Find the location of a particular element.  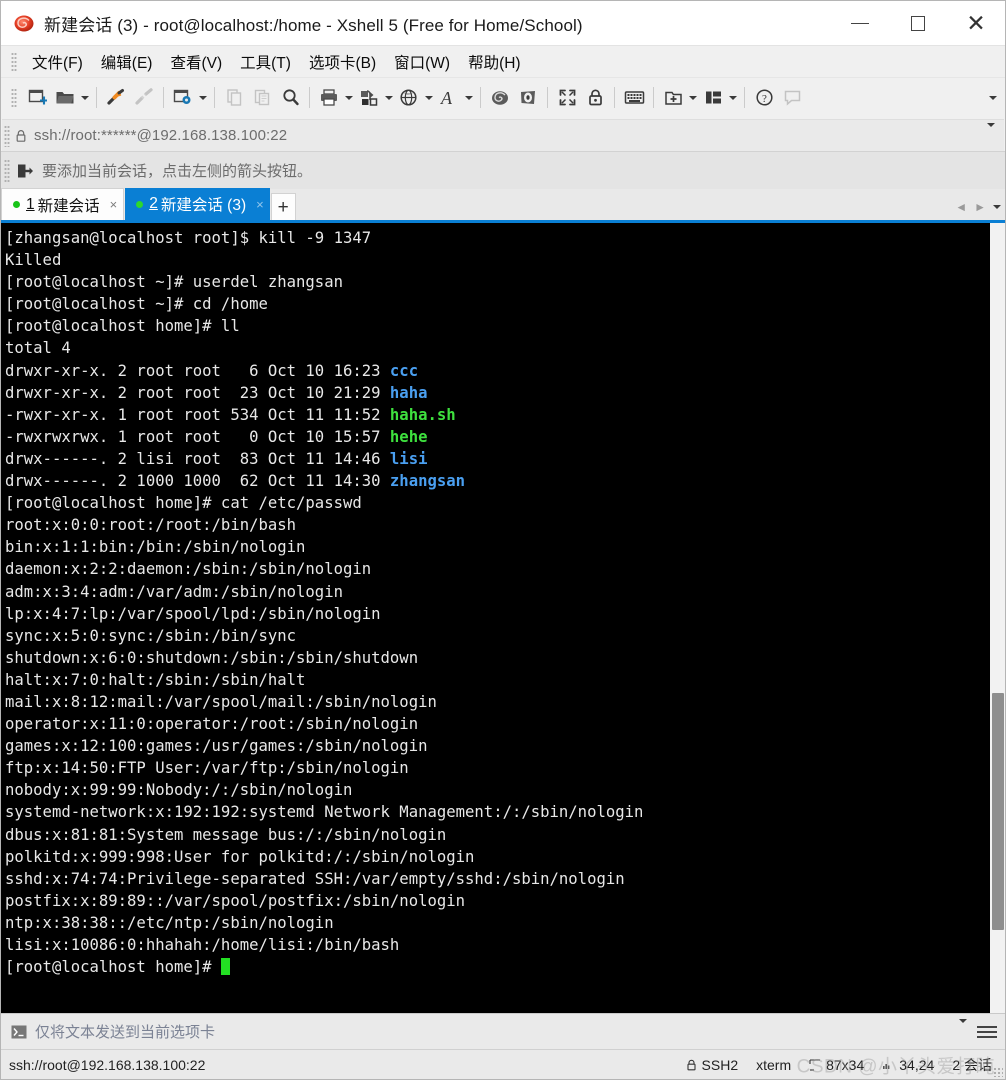

send-text-bar: 仅将文本发送到当前选项卡 is located at coordinates (503, 1031).